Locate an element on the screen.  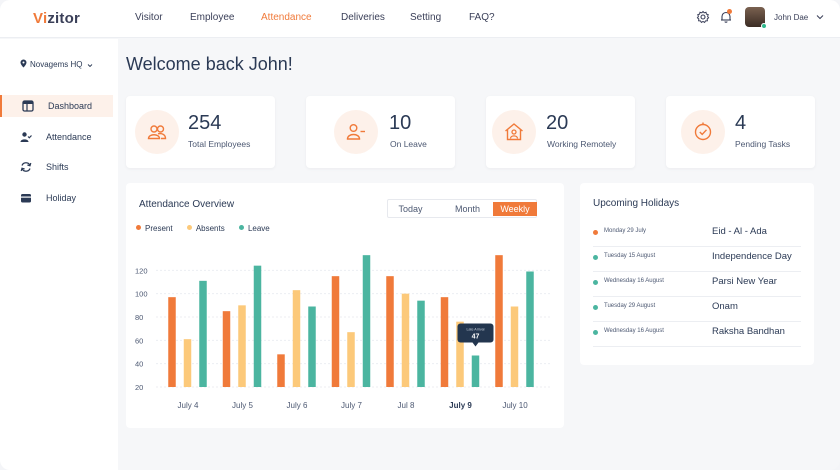
stat-label: Total Employees is located at coordinates (219, 144).